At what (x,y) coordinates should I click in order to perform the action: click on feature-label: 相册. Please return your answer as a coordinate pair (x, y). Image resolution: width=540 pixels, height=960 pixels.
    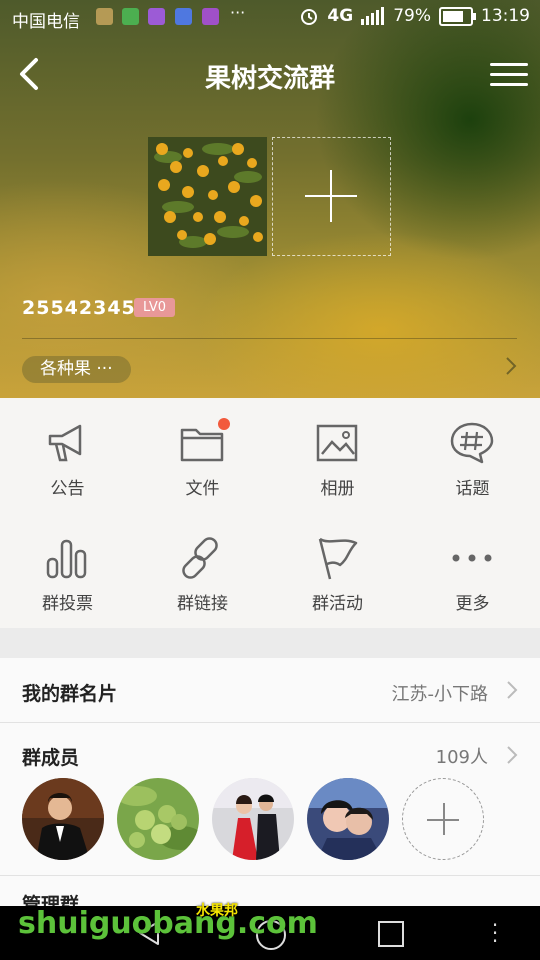
    Looking at the image, I should click on (337, 489).